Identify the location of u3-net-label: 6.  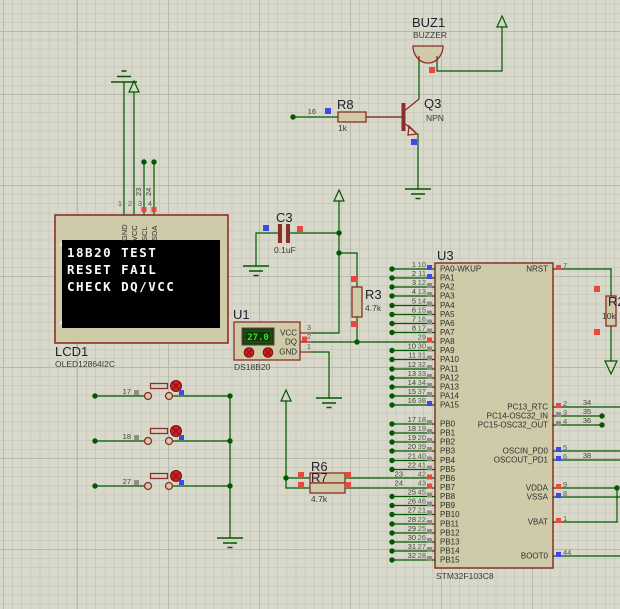
(414, 310).